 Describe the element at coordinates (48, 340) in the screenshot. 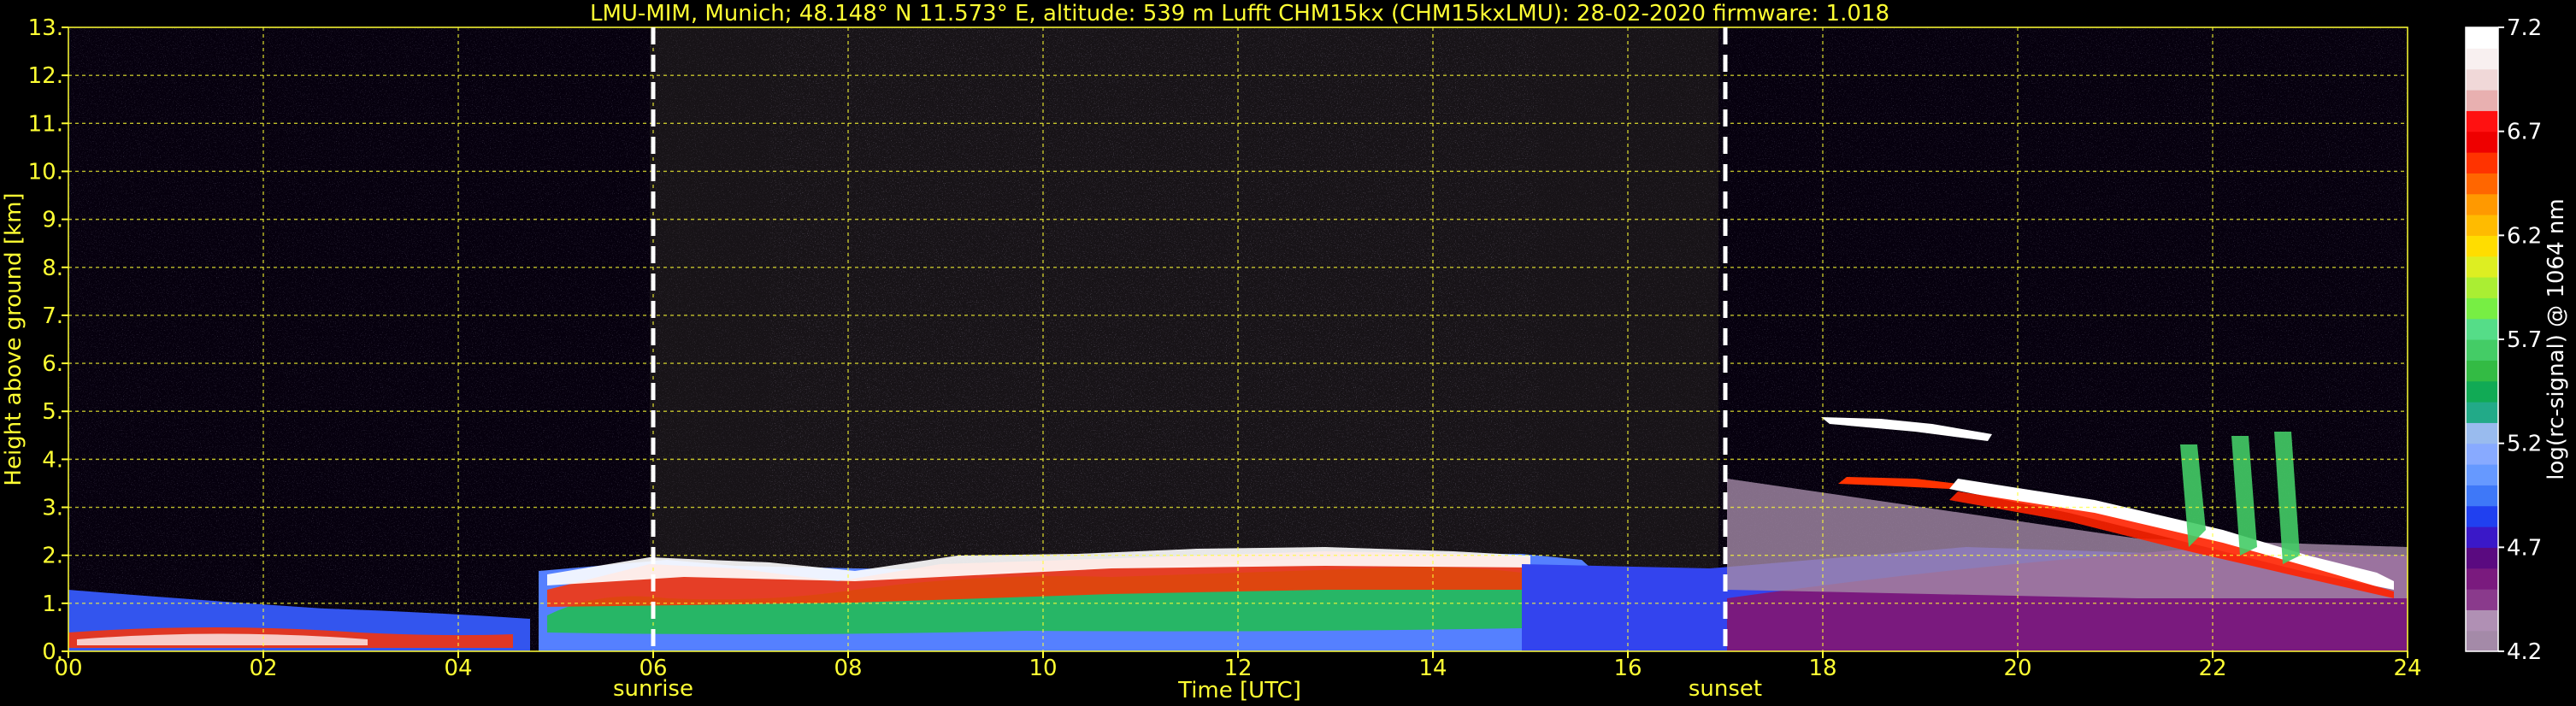

I see `y-axis: 0. 1. 2. 3. 4. 5. 6. 7. 8. 9. 10. 11. 12. 13.` at that location.